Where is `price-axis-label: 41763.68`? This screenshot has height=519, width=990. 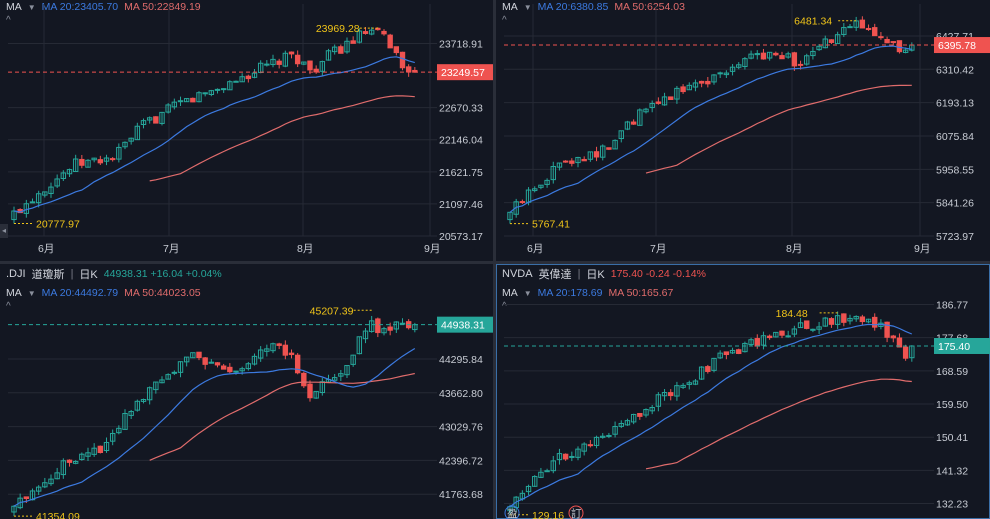 price-axis-label: 41763.68 is located at coordinates (461, 495).